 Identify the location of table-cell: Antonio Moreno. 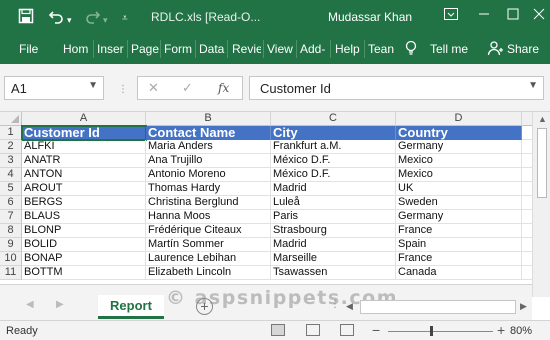
(208, 175).